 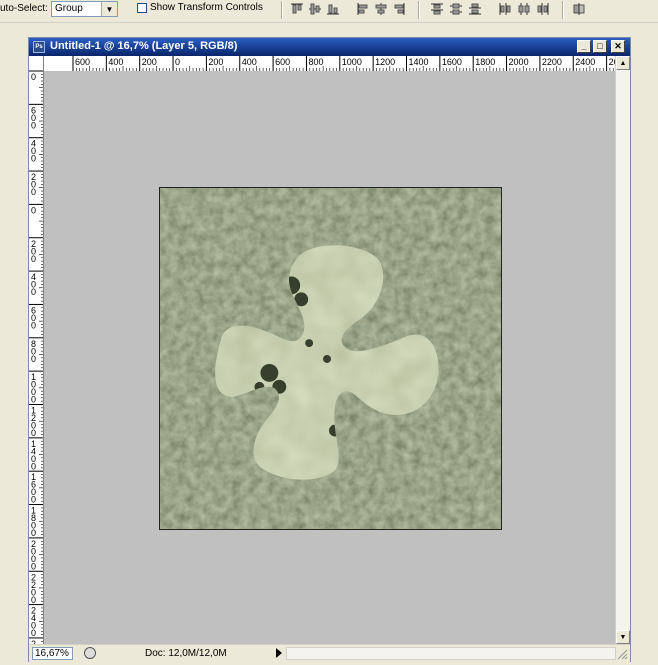 I want to click on close-icon: ✕, so click(x=618, y=46).